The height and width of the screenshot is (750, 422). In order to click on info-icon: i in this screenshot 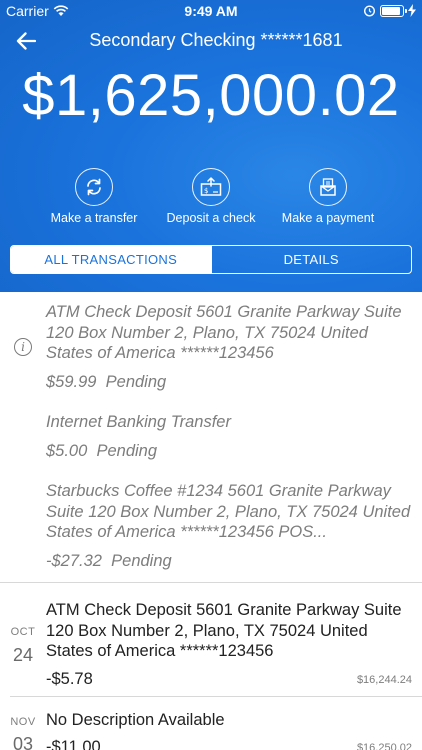, I will do `click(23, 347)`.